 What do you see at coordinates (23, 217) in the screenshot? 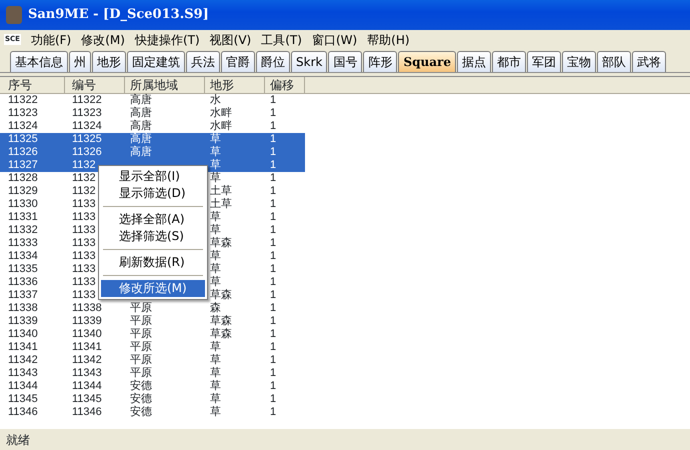
I see `table-cell: 11331` at bounding box center [23, 217].